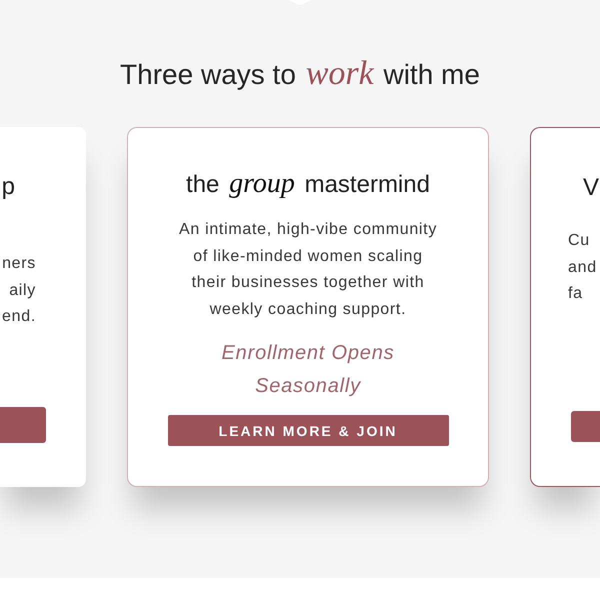 This screenshot has width=600, height=600. What do you see at coordinates (591, 188) in the screenshot?
I see `card-title: V` at bounding box center [591, 188].